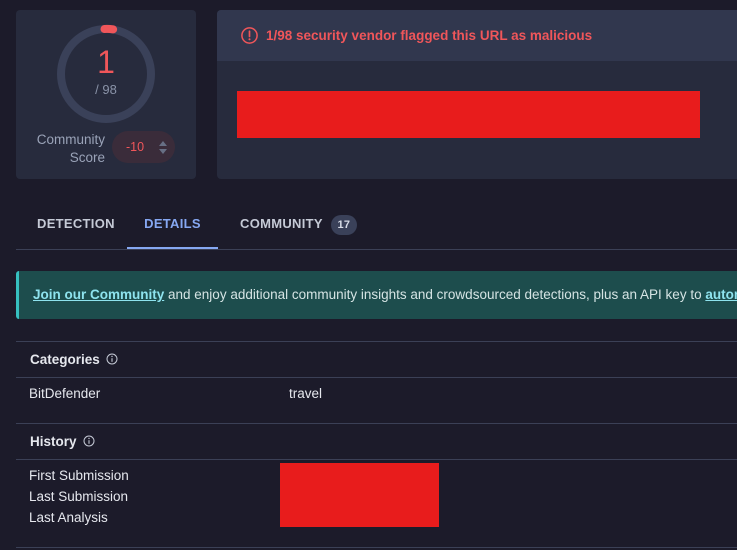  What do you see at coordinates (721, 294) in the screenshot?
I see `automate-link: automat` at bounding box center [721, 294].